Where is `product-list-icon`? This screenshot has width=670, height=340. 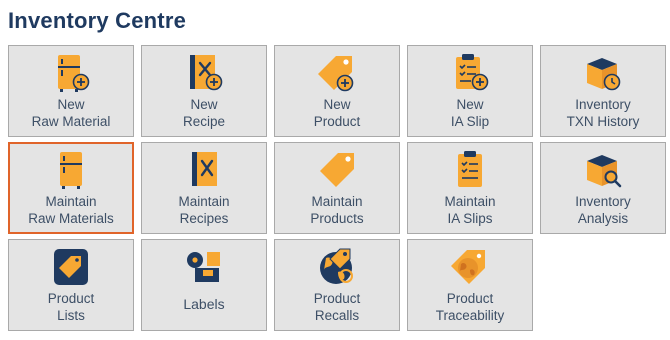 product-list-icon is located at coordinates (71, 267).